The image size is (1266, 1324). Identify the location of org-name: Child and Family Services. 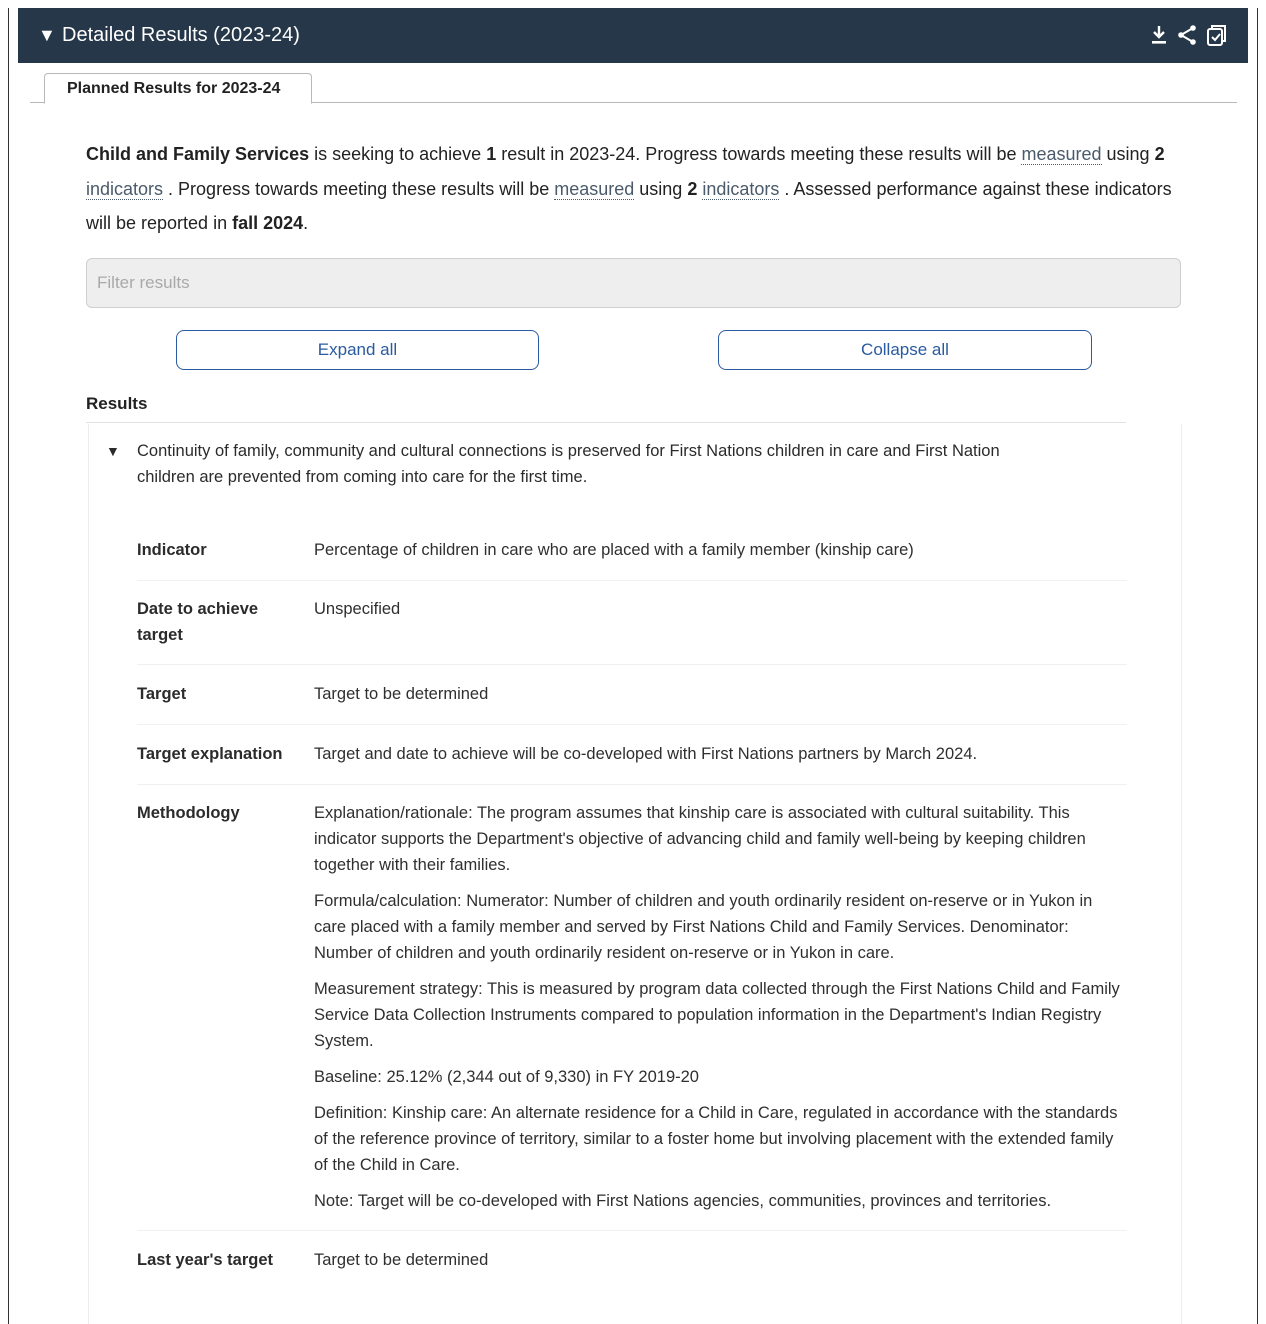
(198, 154).